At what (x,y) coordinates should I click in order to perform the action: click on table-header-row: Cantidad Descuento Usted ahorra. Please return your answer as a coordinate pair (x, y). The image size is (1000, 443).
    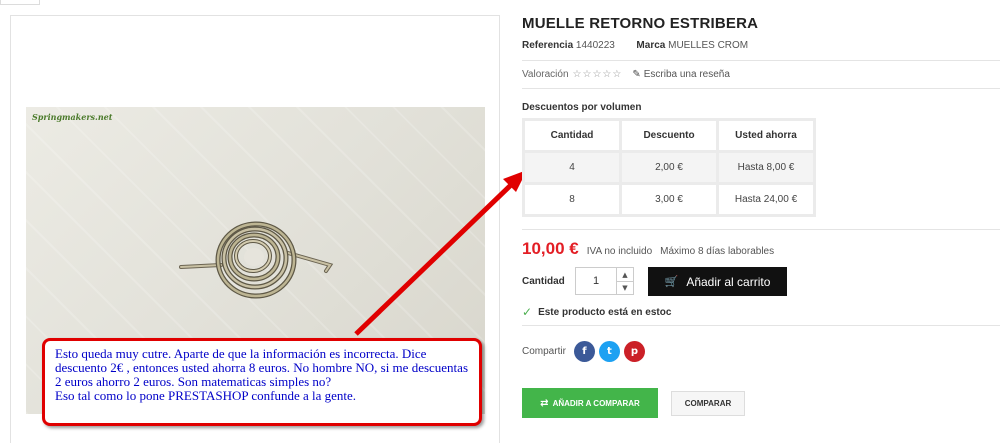
    Looking at the image, I should click on (669, 135).